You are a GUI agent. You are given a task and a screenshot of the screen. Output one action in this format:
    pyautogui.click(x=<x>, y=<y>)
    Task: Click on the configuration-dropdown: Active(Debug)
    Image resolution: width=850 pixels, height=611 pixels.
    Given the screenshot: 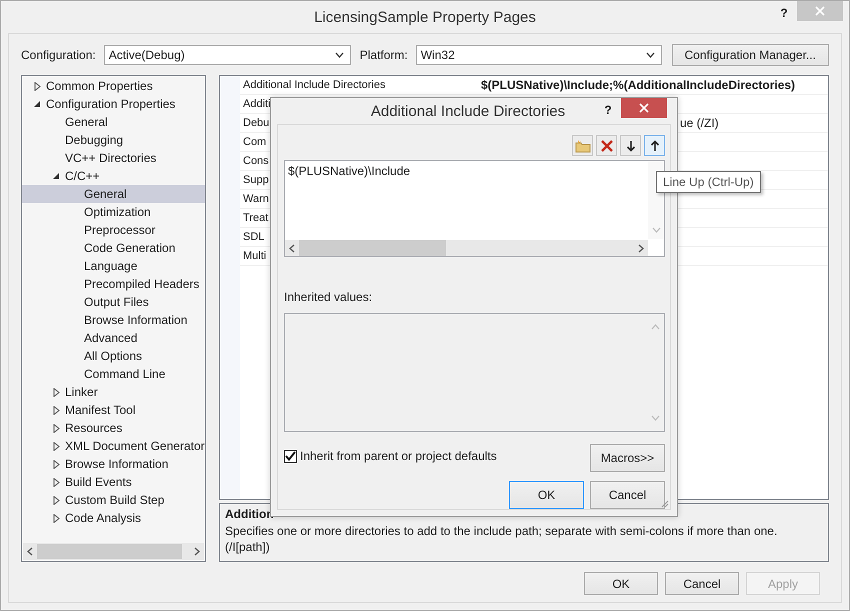 What is the action you would take?
    pyautogui.click(x=227, y=55)
    